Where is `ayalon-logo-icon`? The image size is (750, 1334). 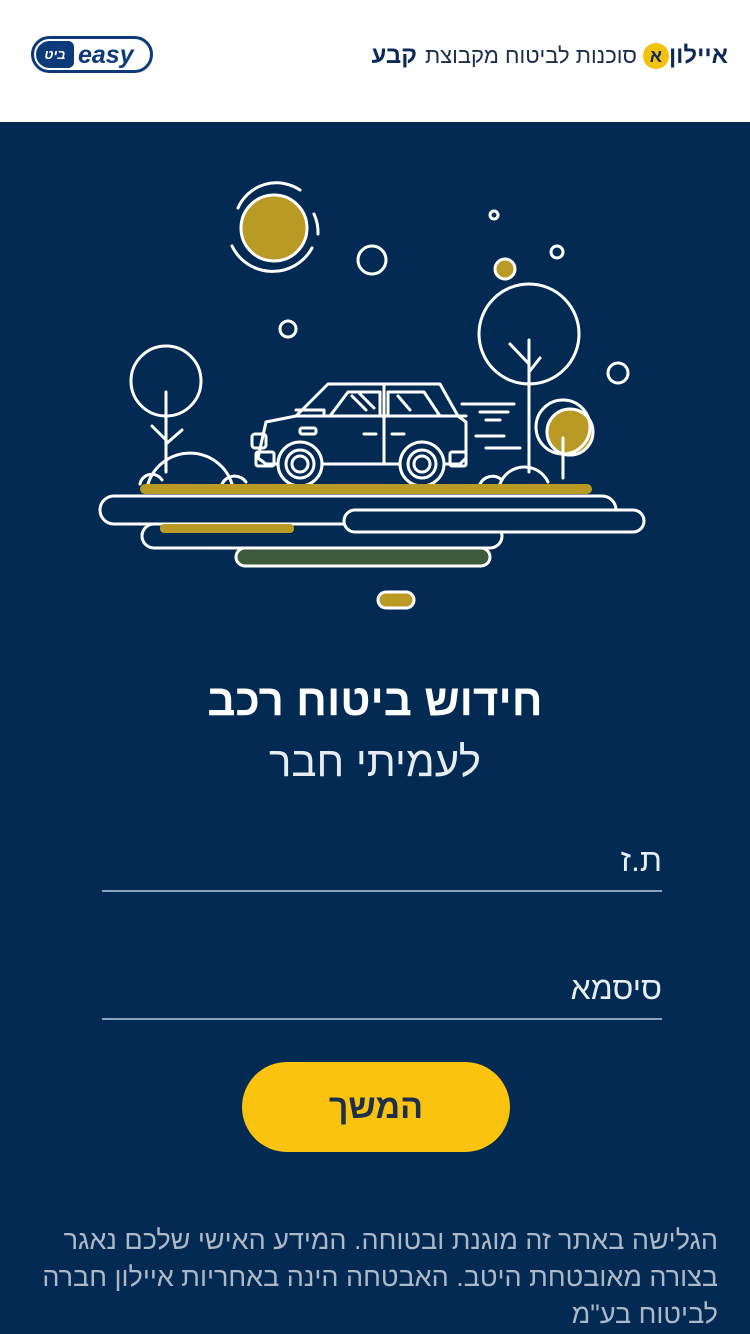 ayalon-logo-icon is located at coordinates (655, 56).